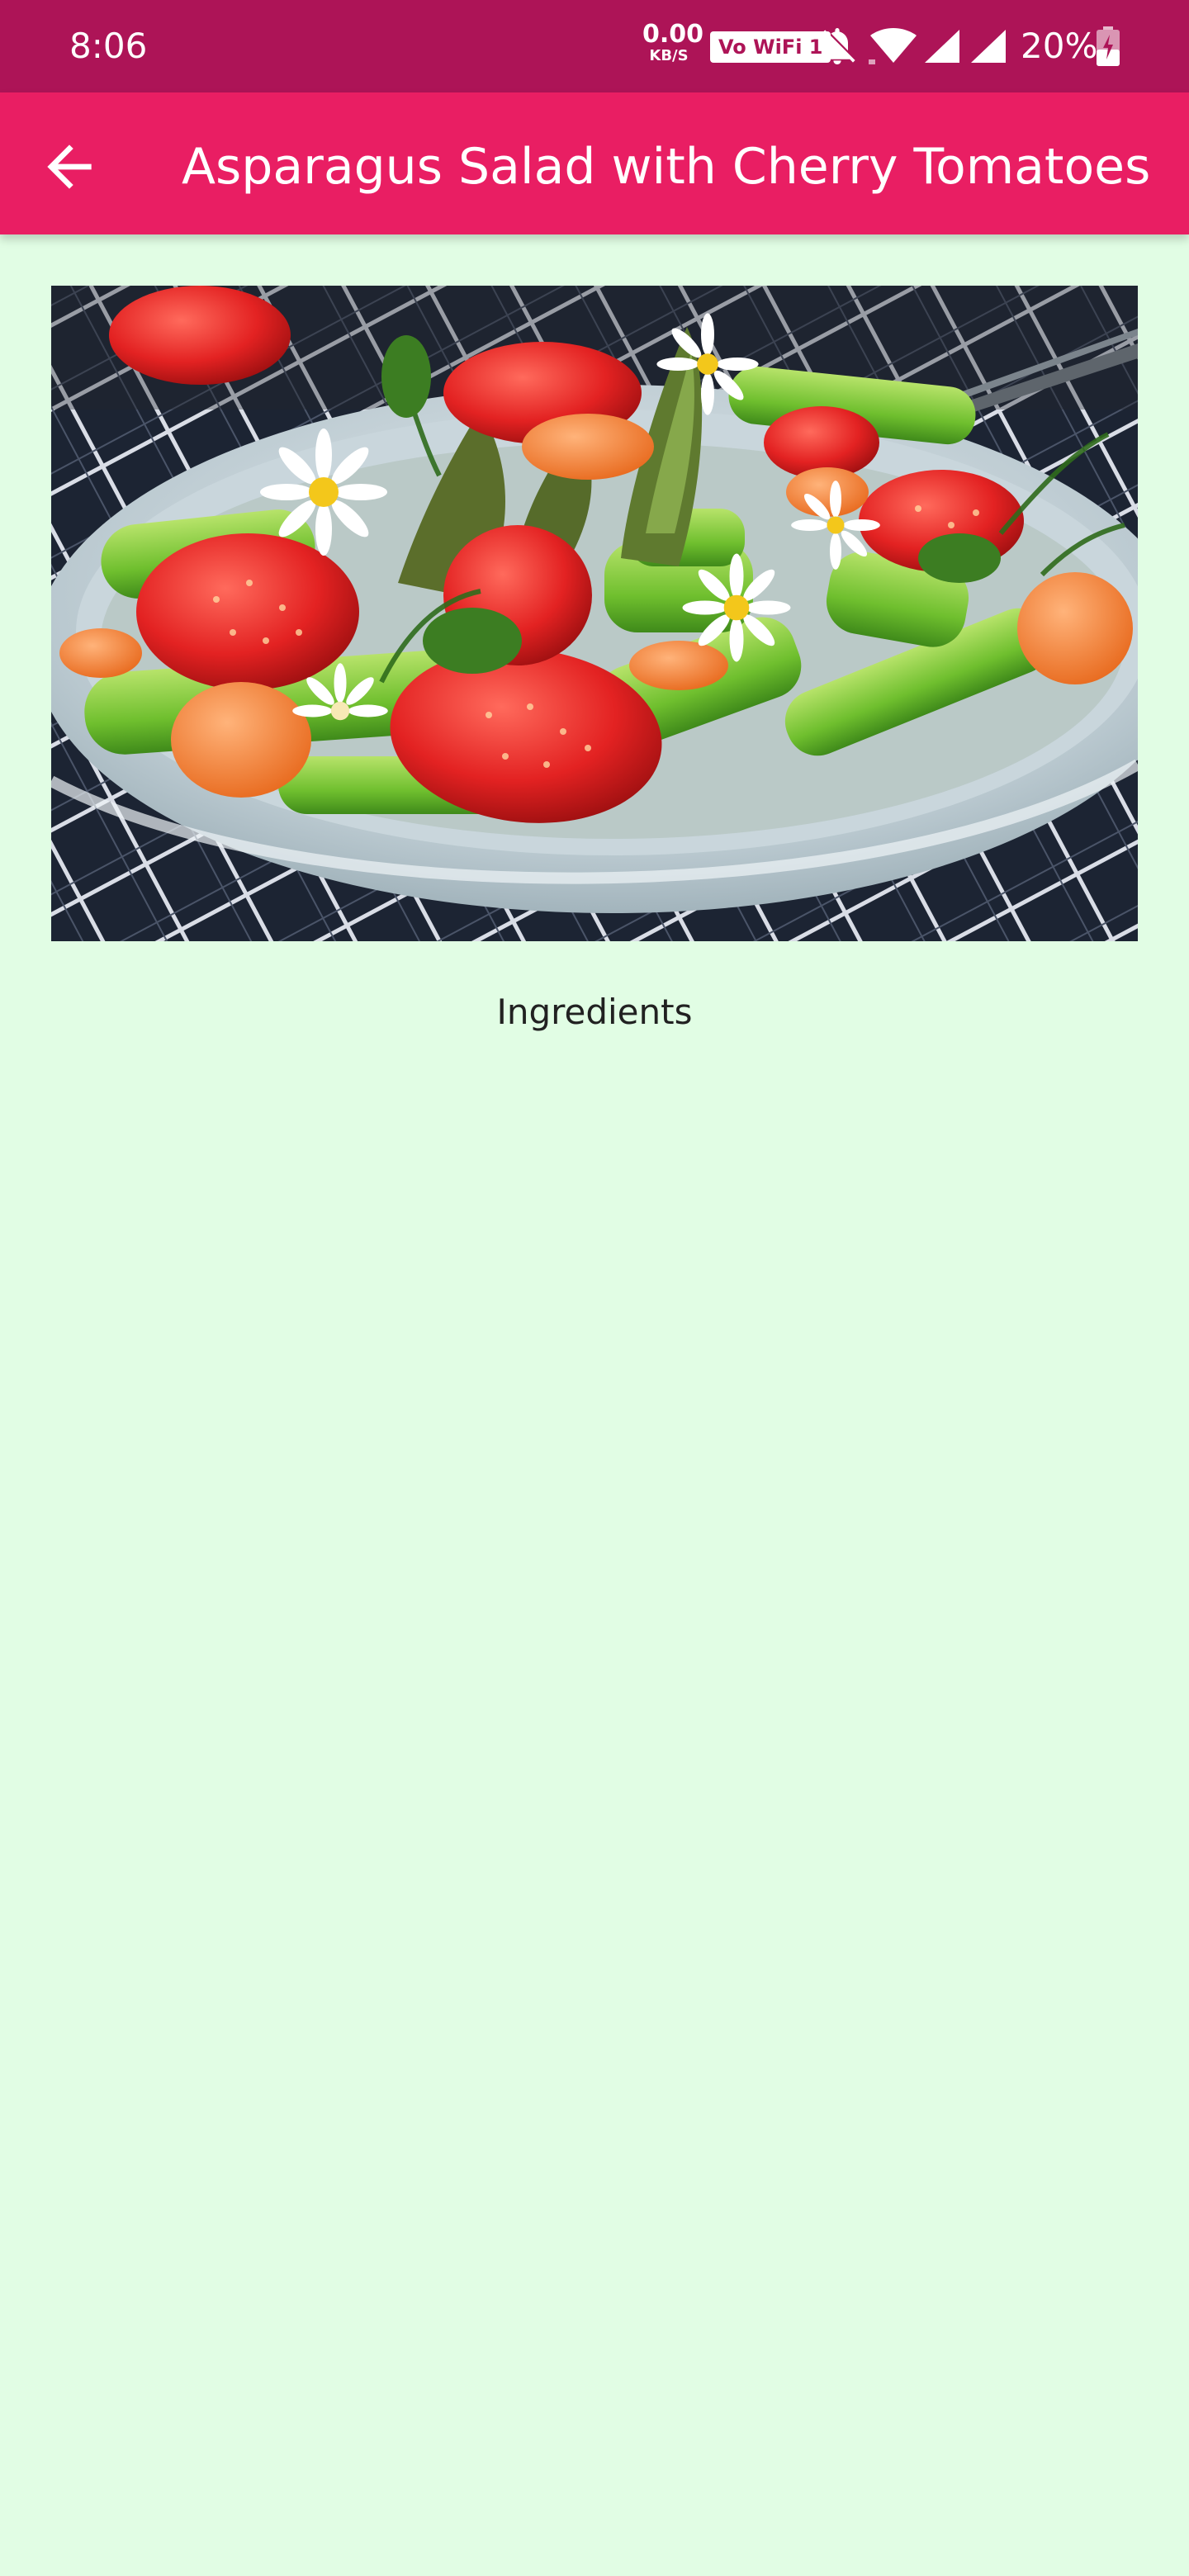  Describe the element at coordinates (594, 46) in the screenshot. I see `status-bar: 8:06 0.00 KB/S Vo WiFi 1 20%` at that location.